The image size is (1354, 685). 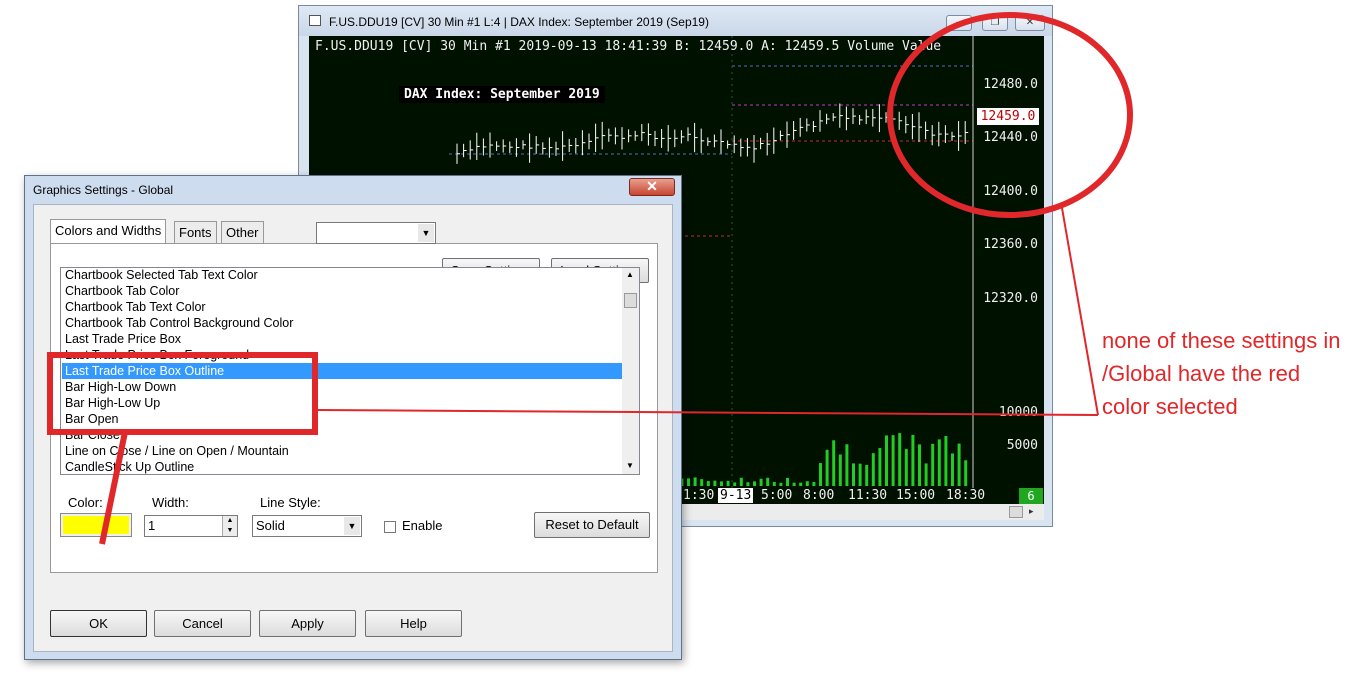 What do you see at coordinates (1010, 115) in the screenshot?
I see `highlight-ellipse` at bounding box center [1010, 115].